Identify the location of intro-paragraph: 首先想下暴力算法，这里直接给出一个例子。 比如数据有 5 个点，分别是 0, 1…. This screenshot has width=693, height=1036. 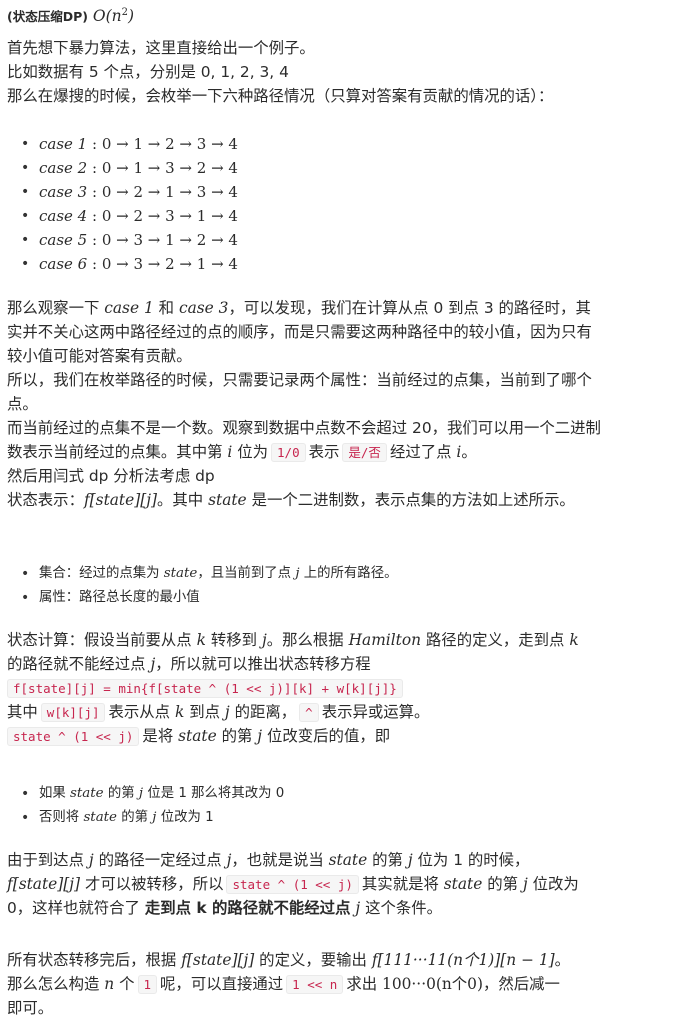
(346, 72).